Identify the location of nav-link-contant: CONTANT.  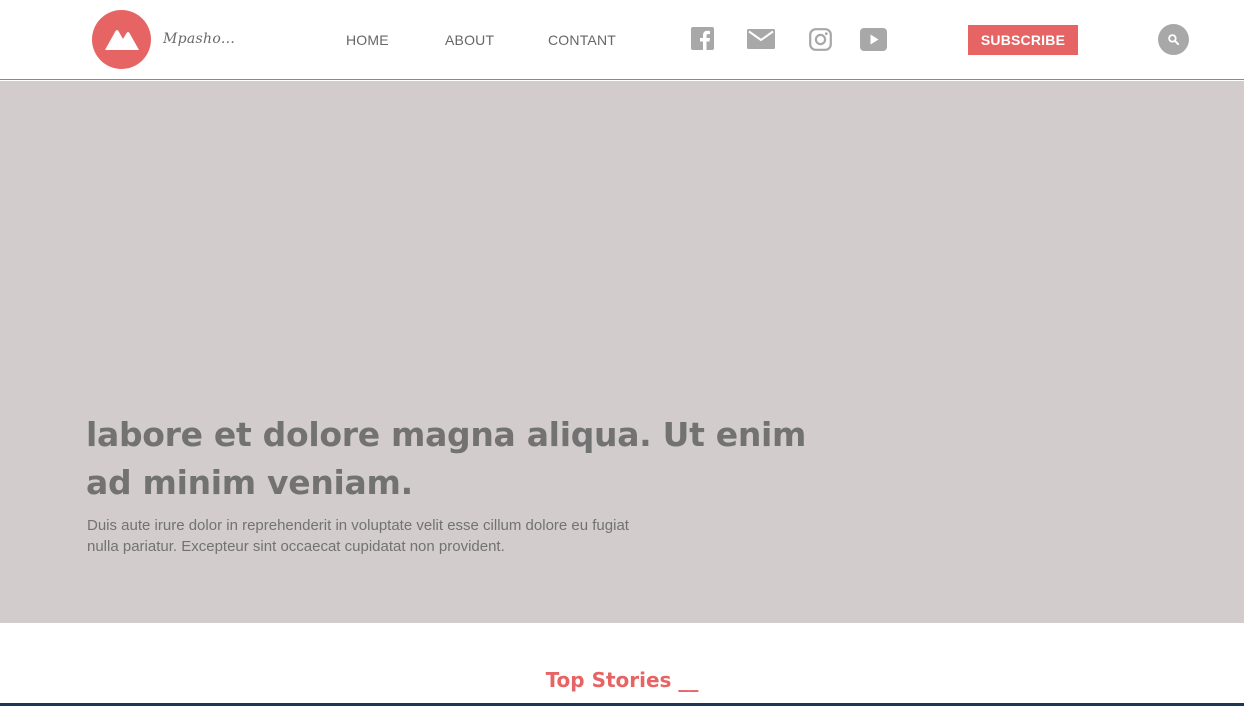
(582, 40).